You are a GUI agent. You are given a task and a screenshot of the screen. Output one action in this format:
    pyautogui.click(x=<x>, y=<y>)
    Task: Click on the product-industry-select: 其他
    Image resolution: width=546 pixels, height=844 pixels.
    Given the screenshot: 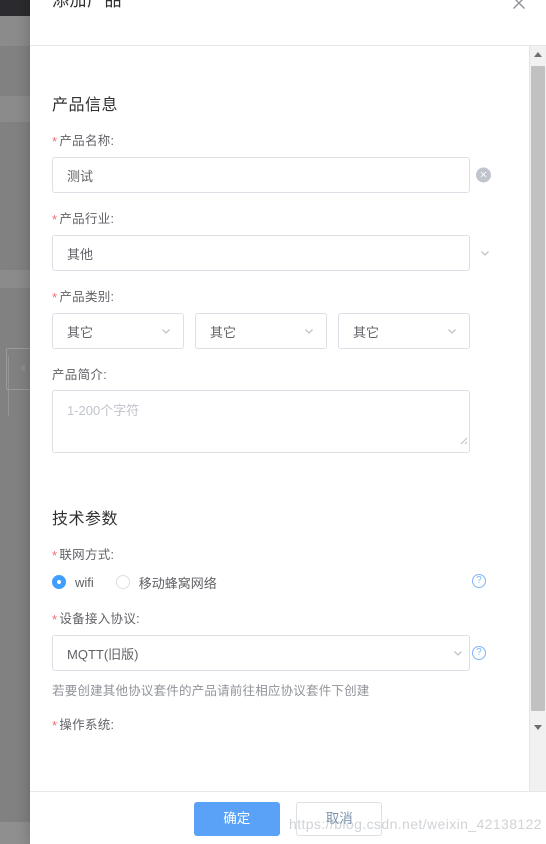 What is the action you would take?
    pyautogui.click(x=261, y=253)
    